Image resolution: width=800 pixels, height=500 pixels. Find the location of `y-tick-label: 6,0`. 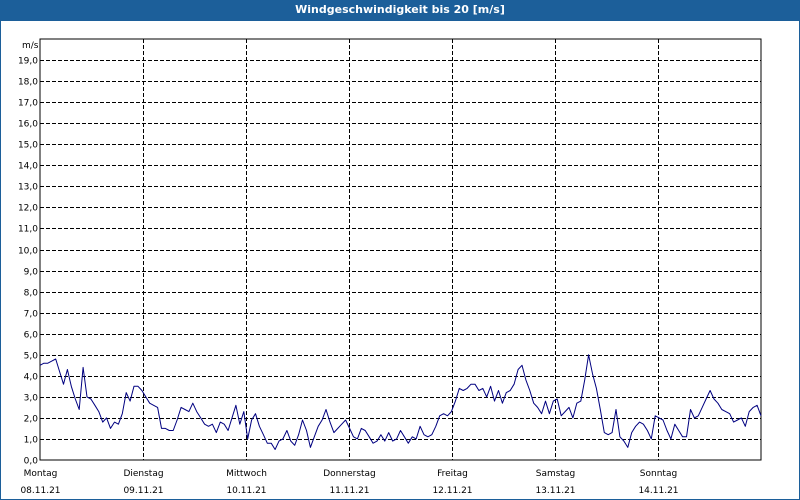

y-tick-label: 6,0 is located at coordinates (31, 336).